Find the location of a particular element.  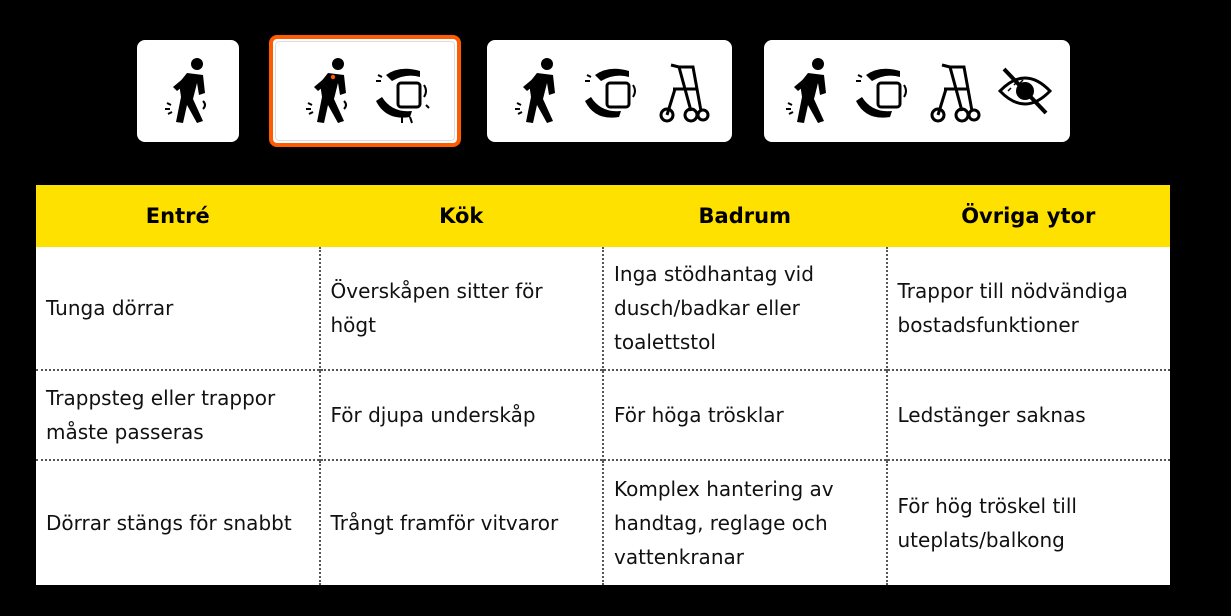

table-cell: Överskåpen sitter för högt is located at coordinates (460, 308).